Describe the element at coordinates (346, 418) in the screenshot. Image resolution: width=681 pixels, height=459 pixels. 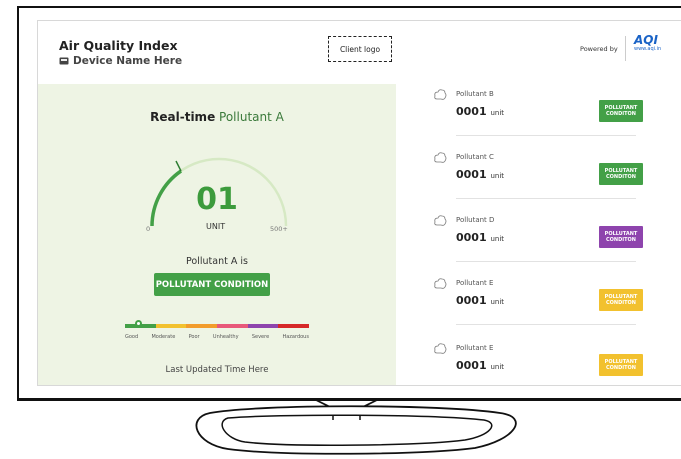
I see `tv-neck-front` at that location.